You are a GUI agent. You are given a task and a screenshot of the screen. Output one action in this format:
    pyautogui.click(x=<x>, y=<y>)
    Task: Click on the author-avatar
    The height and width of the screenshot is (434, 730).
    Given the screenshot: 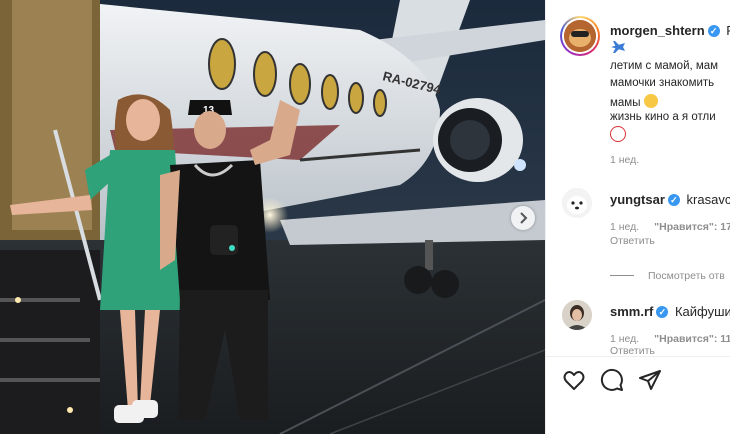 What is the action you would take?
    pyautogui.click(x=580, y=36)
    